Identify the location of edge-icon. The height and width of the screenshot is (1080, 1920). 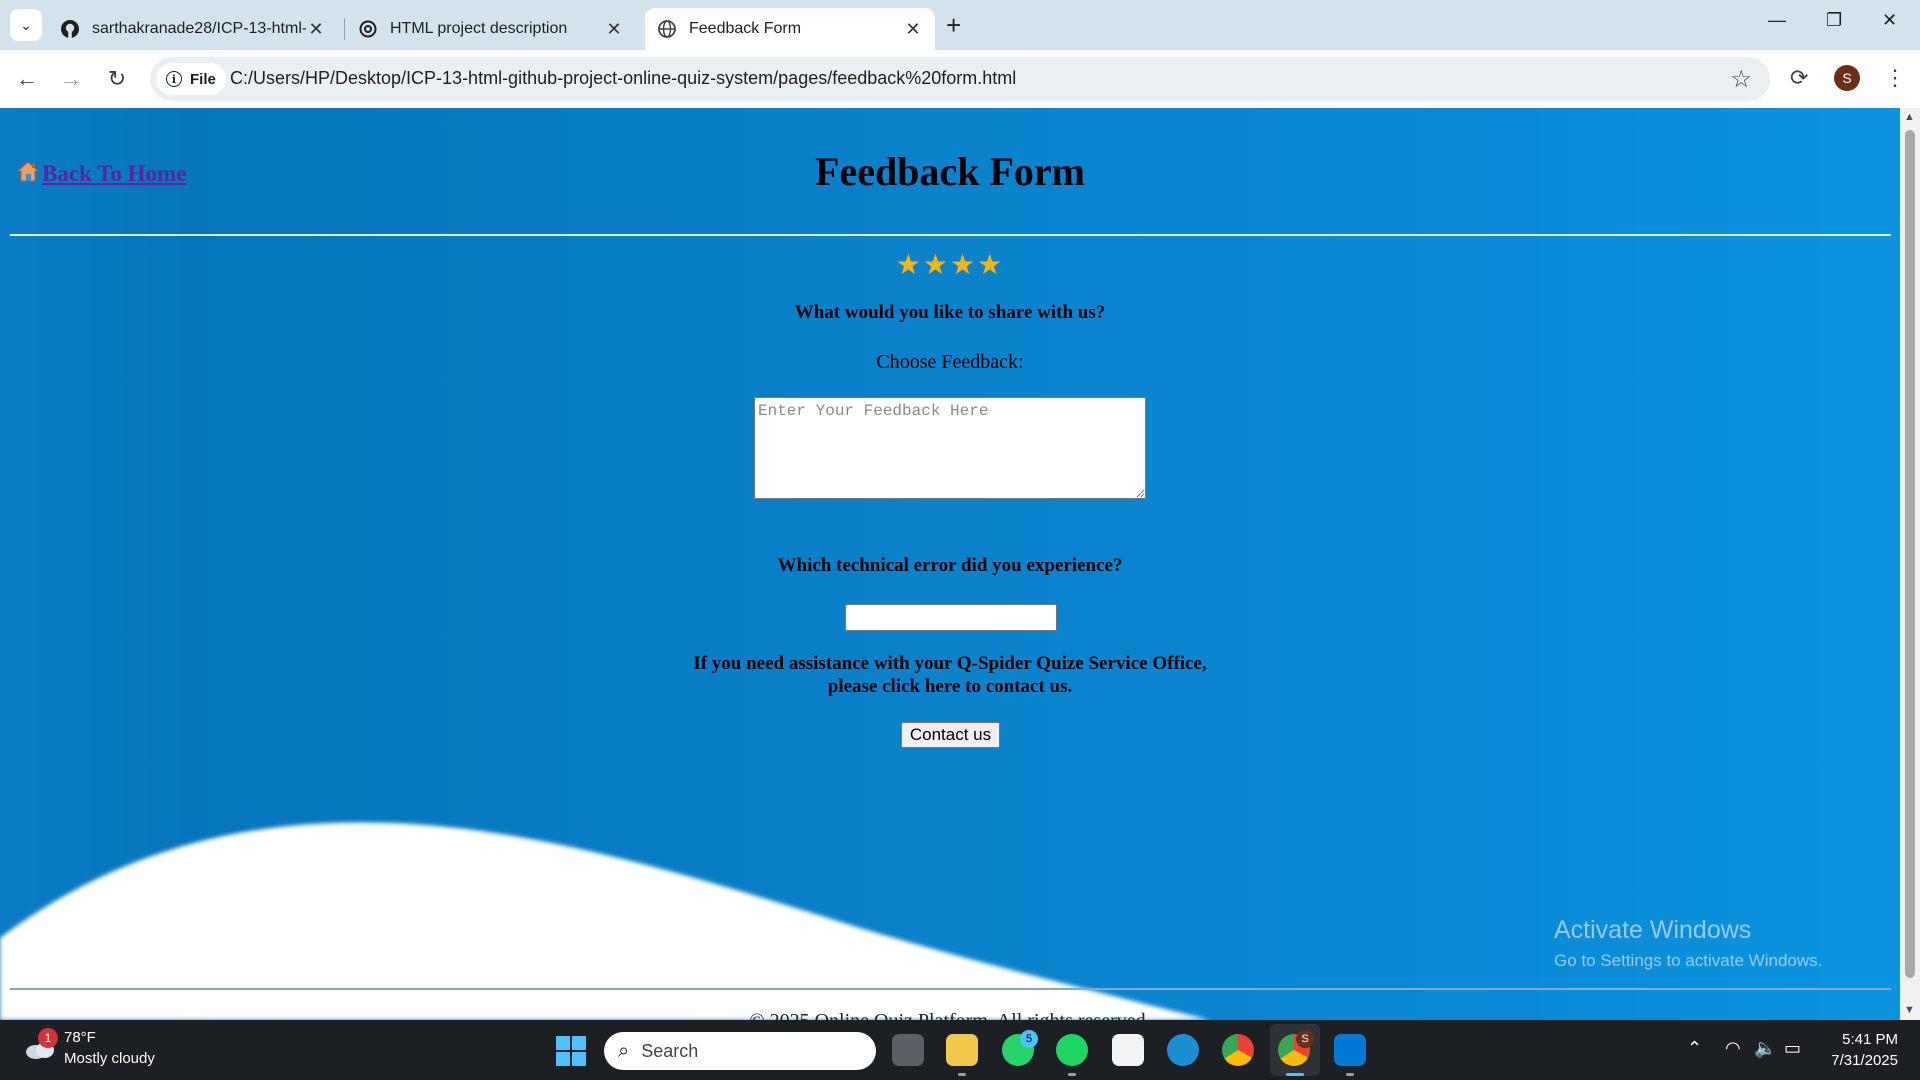
(1183, 1050).